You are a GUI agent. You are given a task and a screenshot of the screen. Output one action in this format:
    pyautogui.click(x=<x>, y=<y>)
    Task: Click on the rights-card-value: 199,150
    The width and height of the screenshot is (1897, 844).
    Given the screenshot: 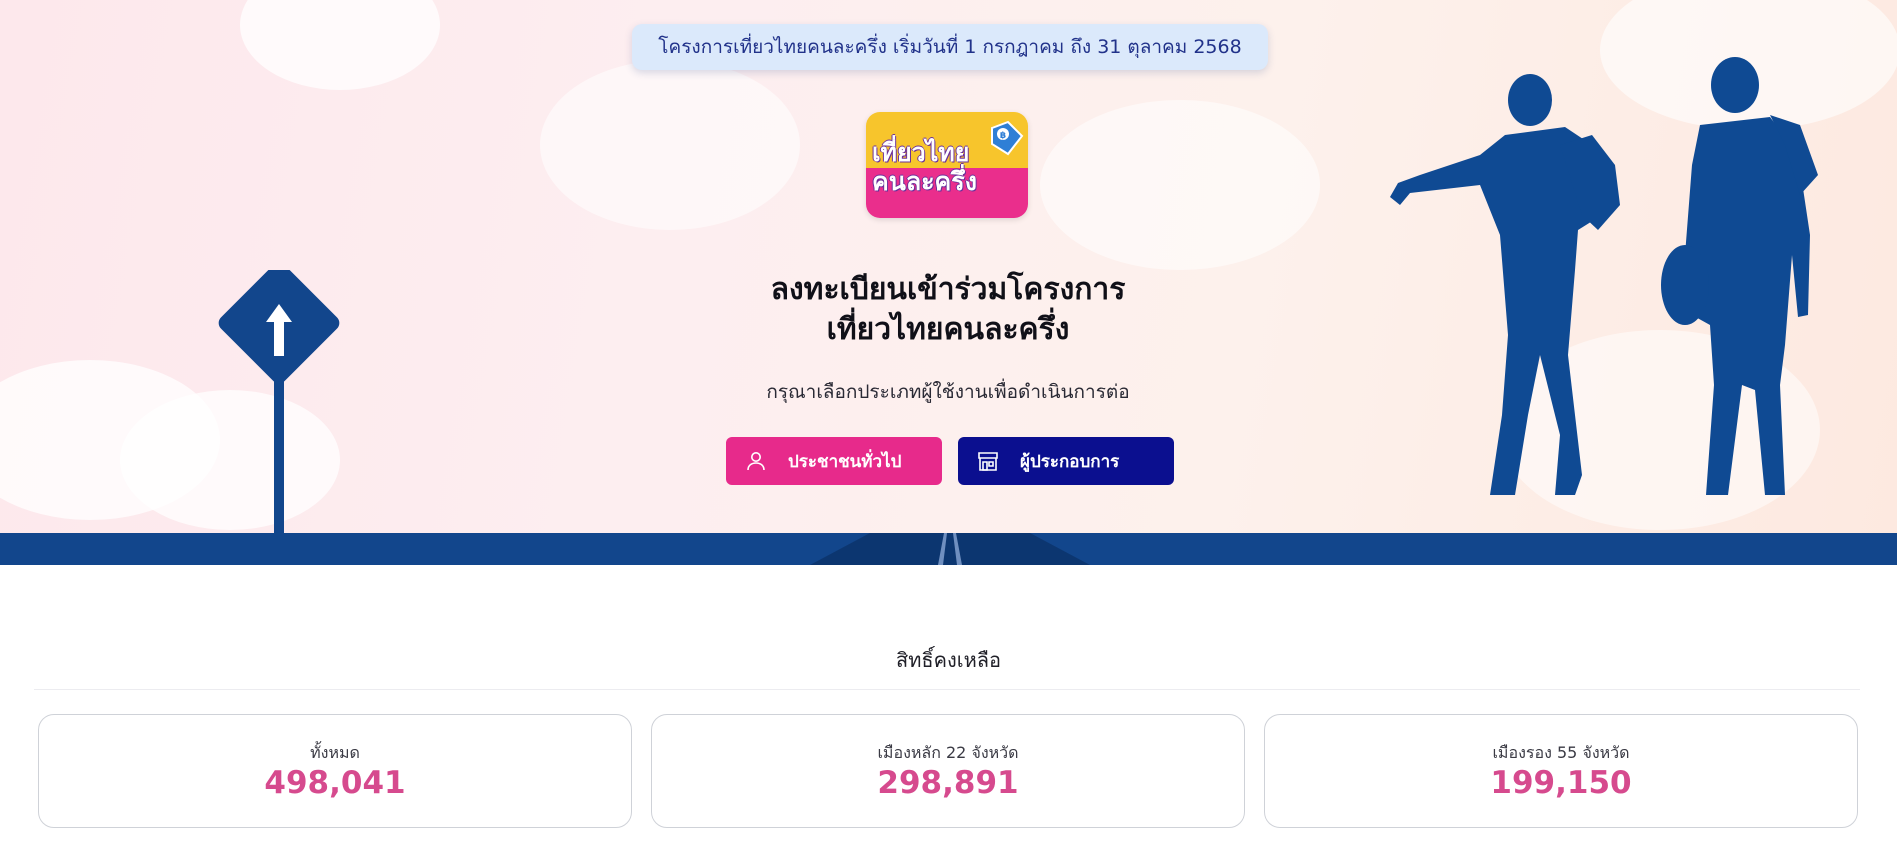 What is the action you would take?
    pyautogui.click(x=1561, y=783)
    